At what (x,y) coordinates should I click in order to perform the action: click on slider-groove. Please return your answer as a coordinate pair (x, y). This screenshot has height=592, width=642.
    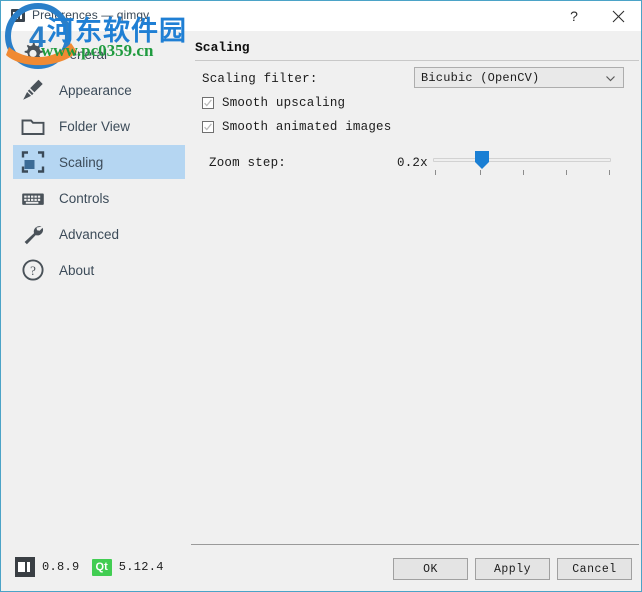
    Looking at the image, I should click on (522, 160).